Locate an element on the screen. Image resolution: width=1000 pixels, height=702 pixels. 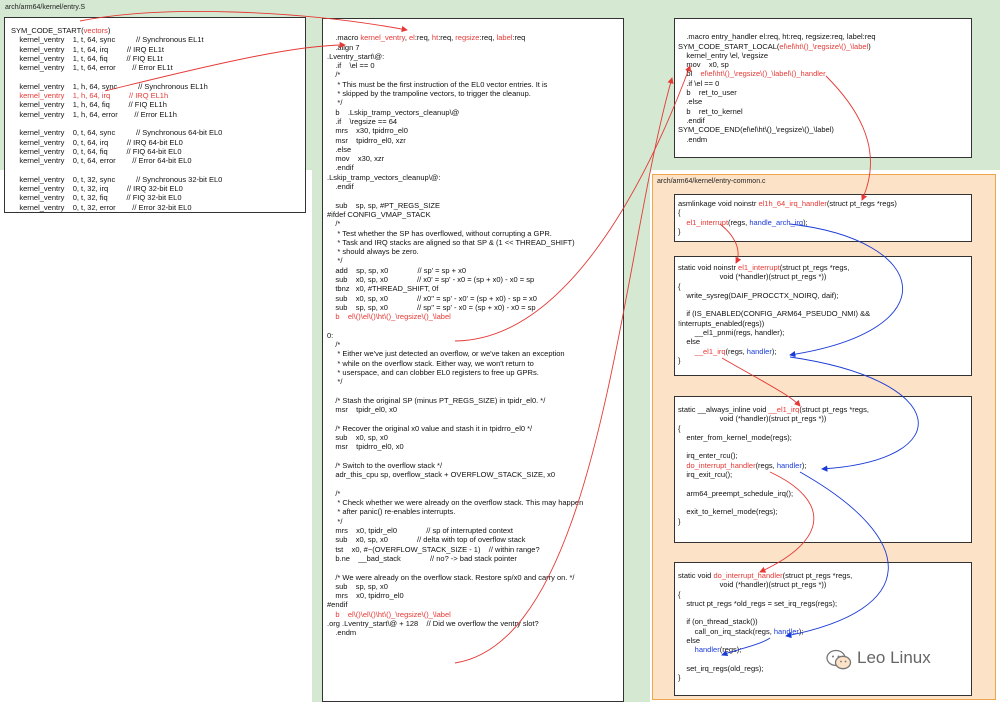
code-line: if (on_thread_stack()) is located at coordinates (718, 622).